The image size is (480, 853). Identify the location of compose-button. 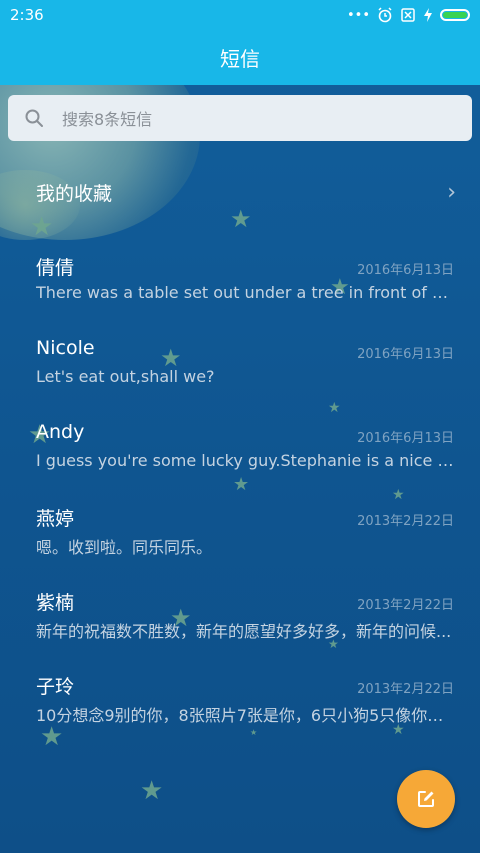
(426, 799).